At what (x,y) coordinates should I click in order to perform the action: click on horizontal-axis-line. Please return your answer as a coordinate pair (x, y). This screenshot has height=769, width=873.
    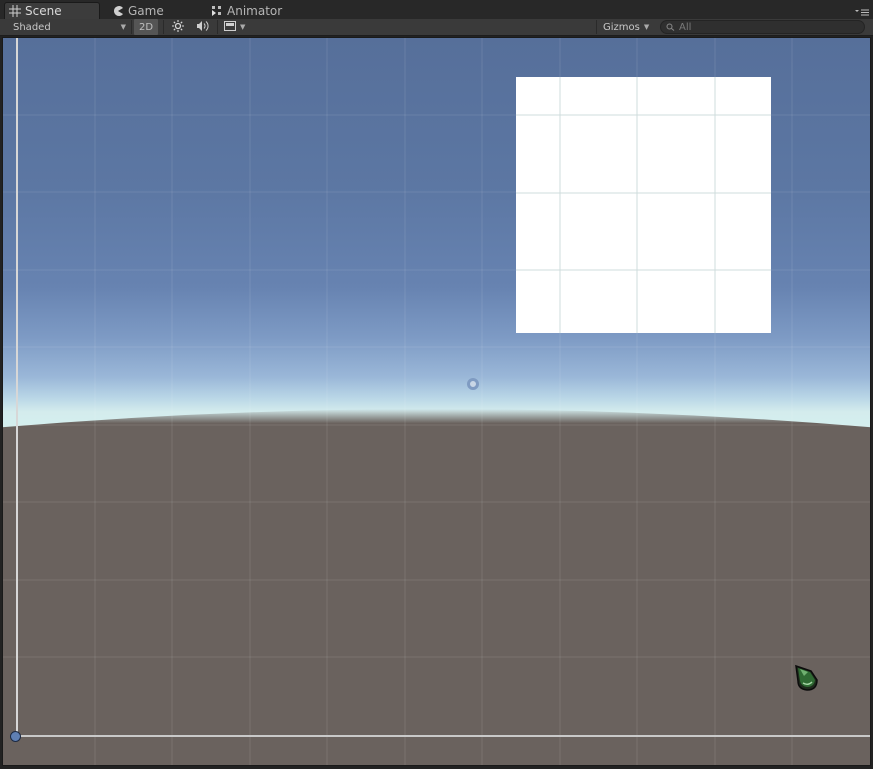
    Looking at the image, I should click on (443, 736).